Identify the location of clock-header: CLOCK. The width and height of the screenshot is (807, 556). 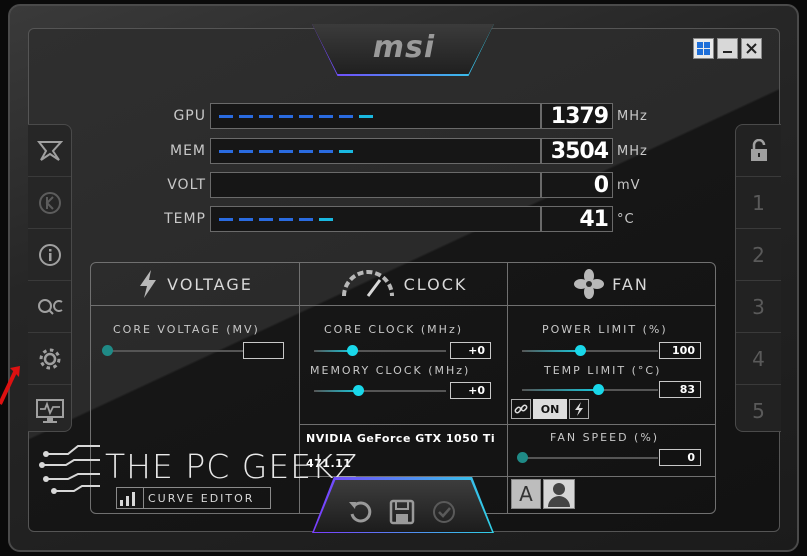
(403, 284).